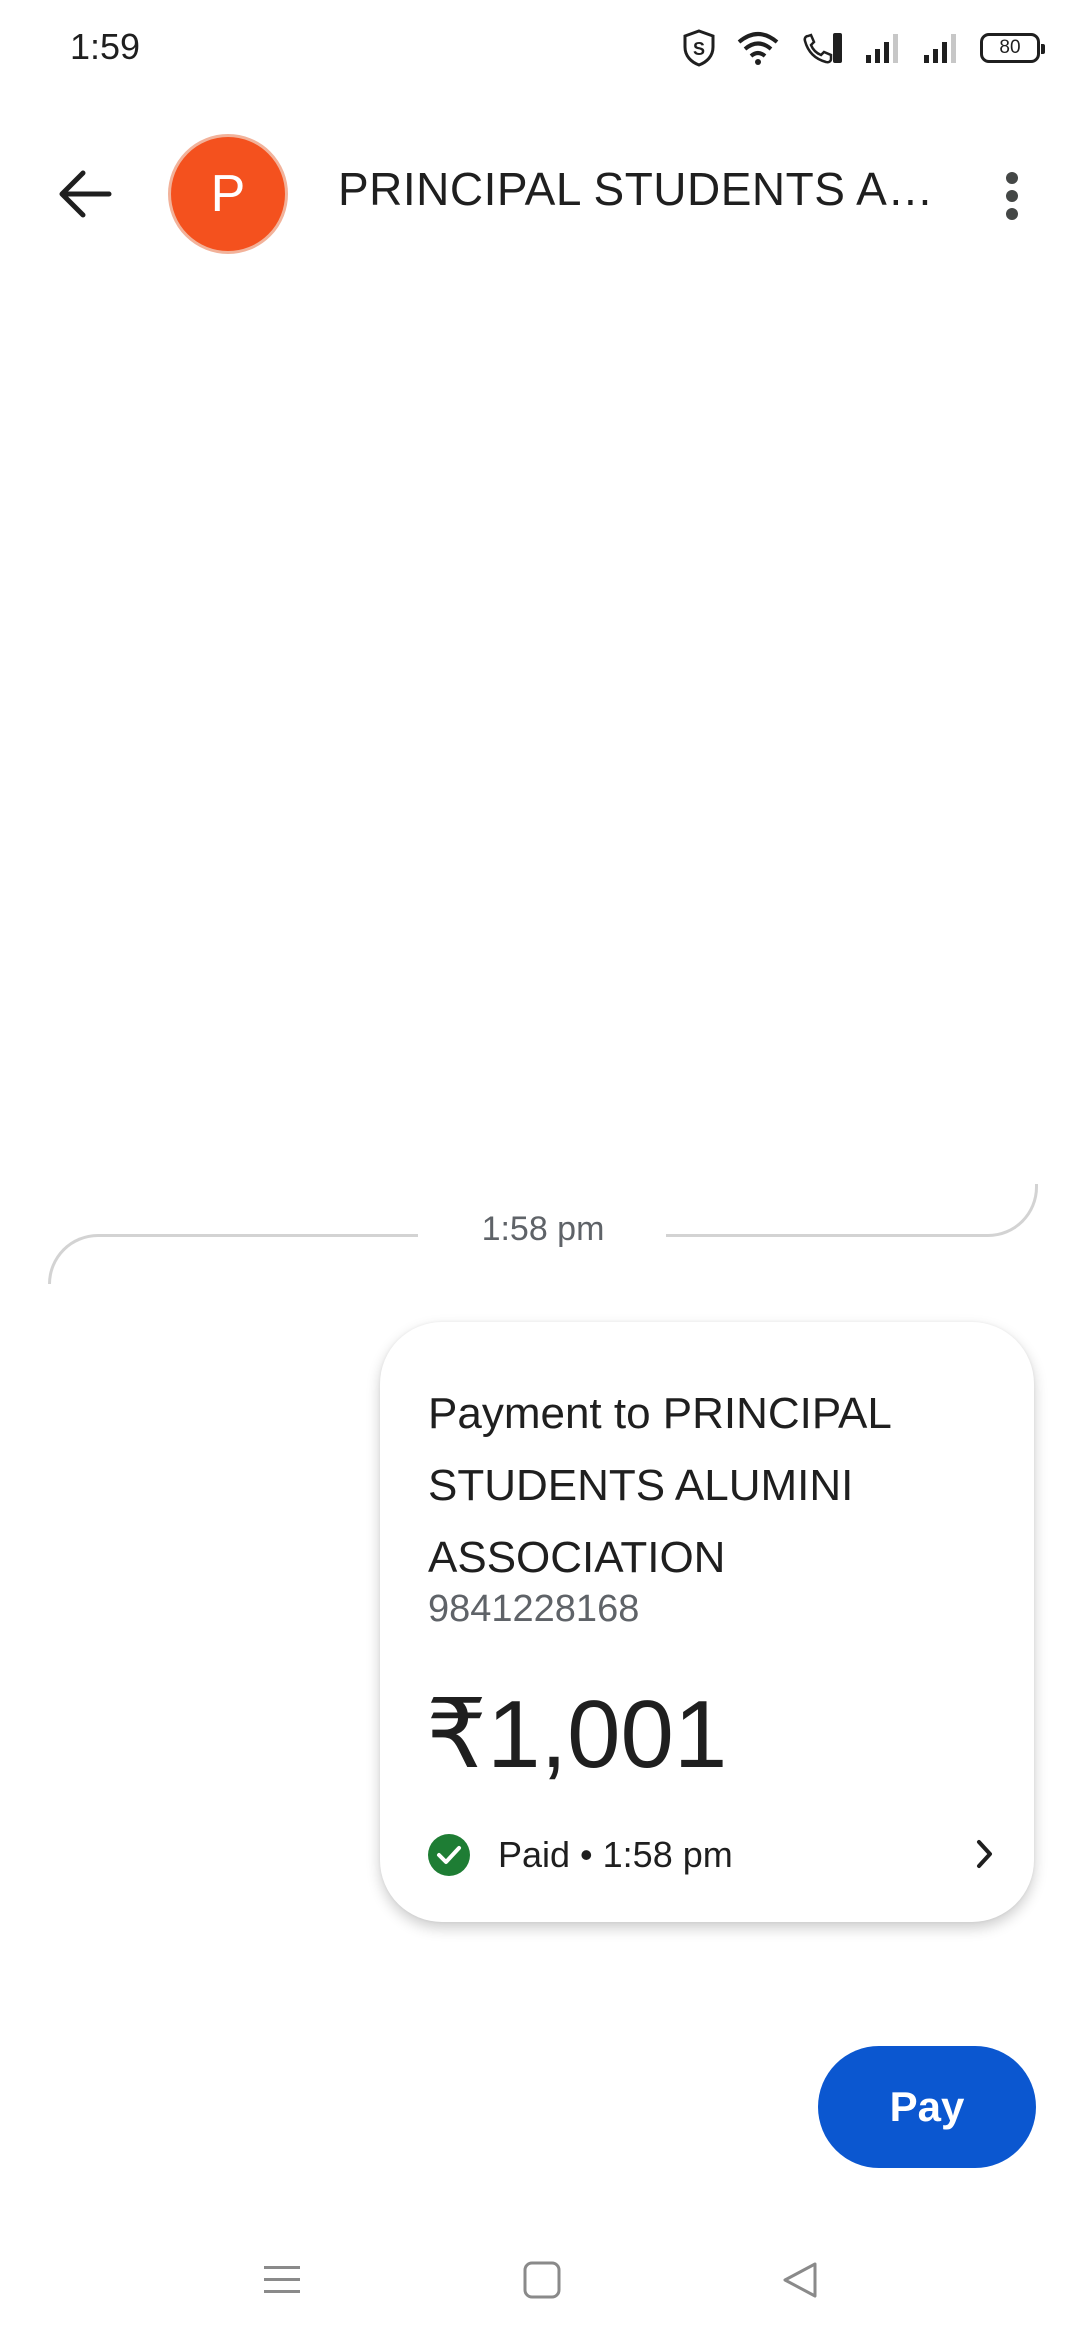 This screenshot has height=2340, width=1080. I want to click on app-header: P PRINCIPAL STUDENTS ALUMINI ASSOCIATION, so click(540, 193).